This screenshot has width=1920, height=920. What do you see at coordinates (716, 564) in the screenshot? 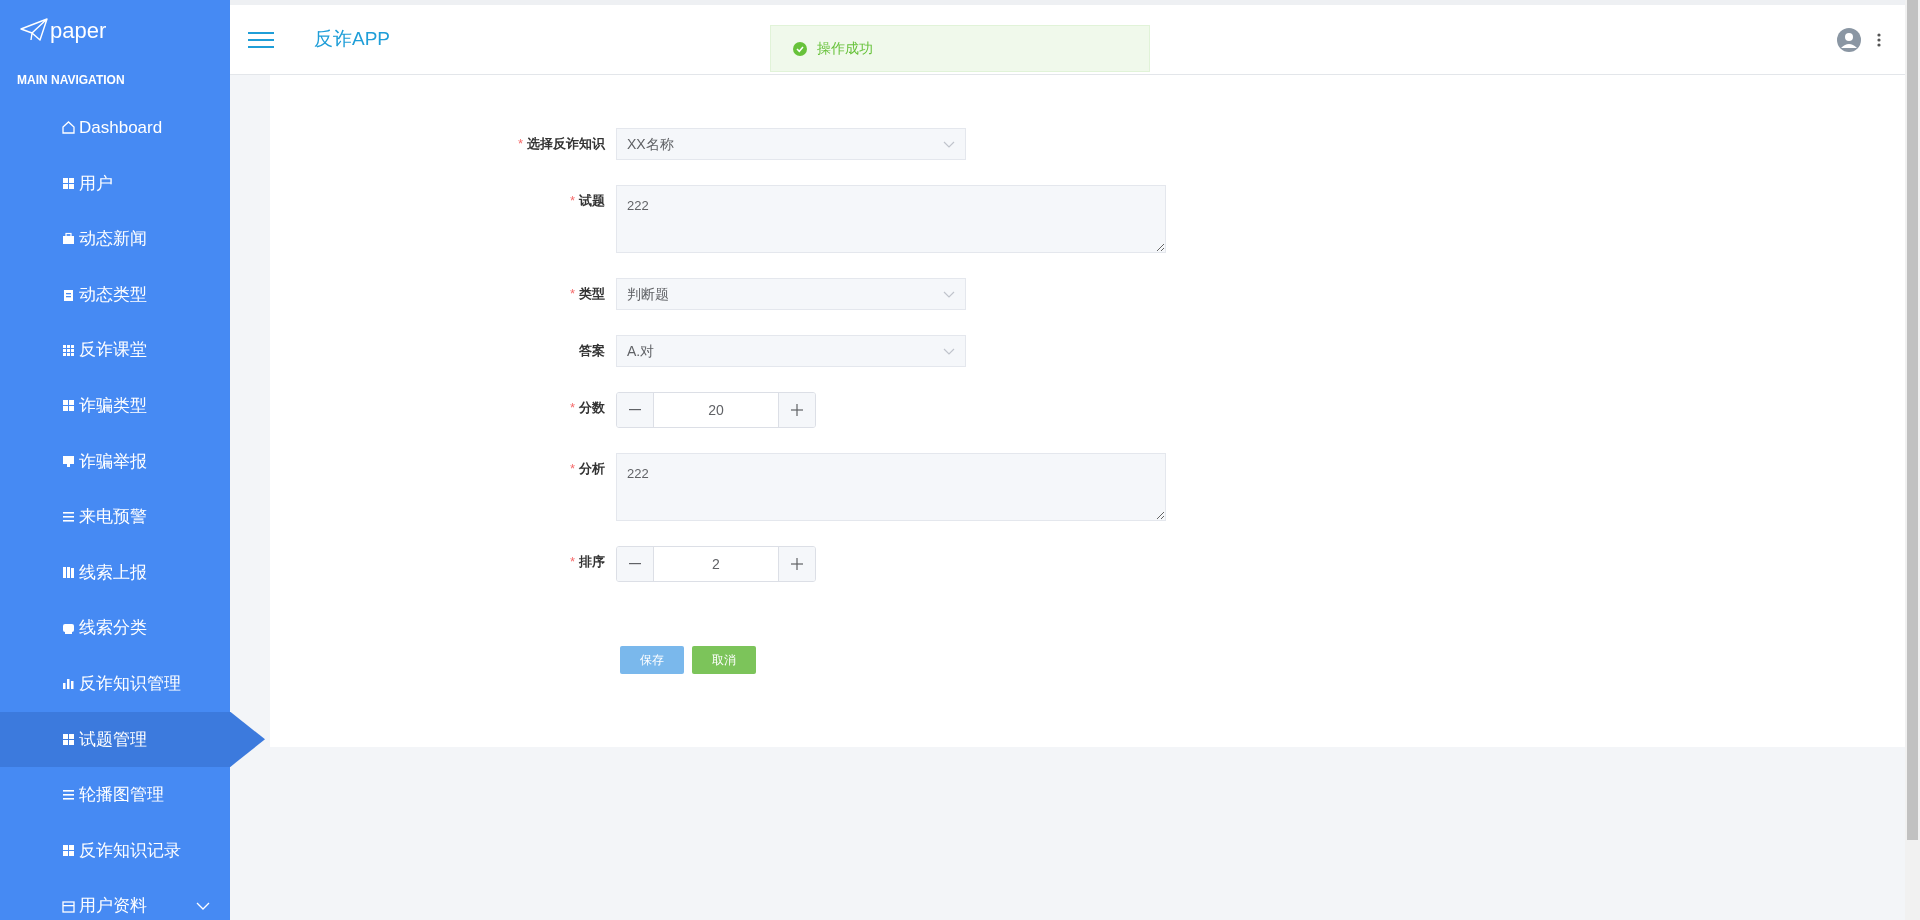
I see `number-field: 2` at bounding box center [716, 564].